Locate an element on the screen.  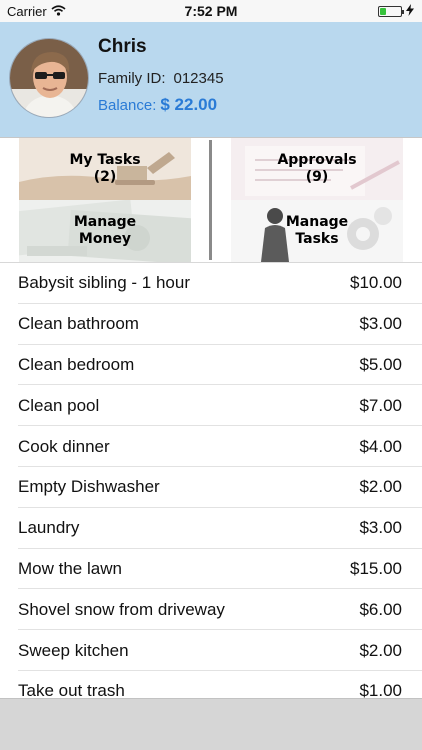
tile-divider is located at coordinates (210, 200).